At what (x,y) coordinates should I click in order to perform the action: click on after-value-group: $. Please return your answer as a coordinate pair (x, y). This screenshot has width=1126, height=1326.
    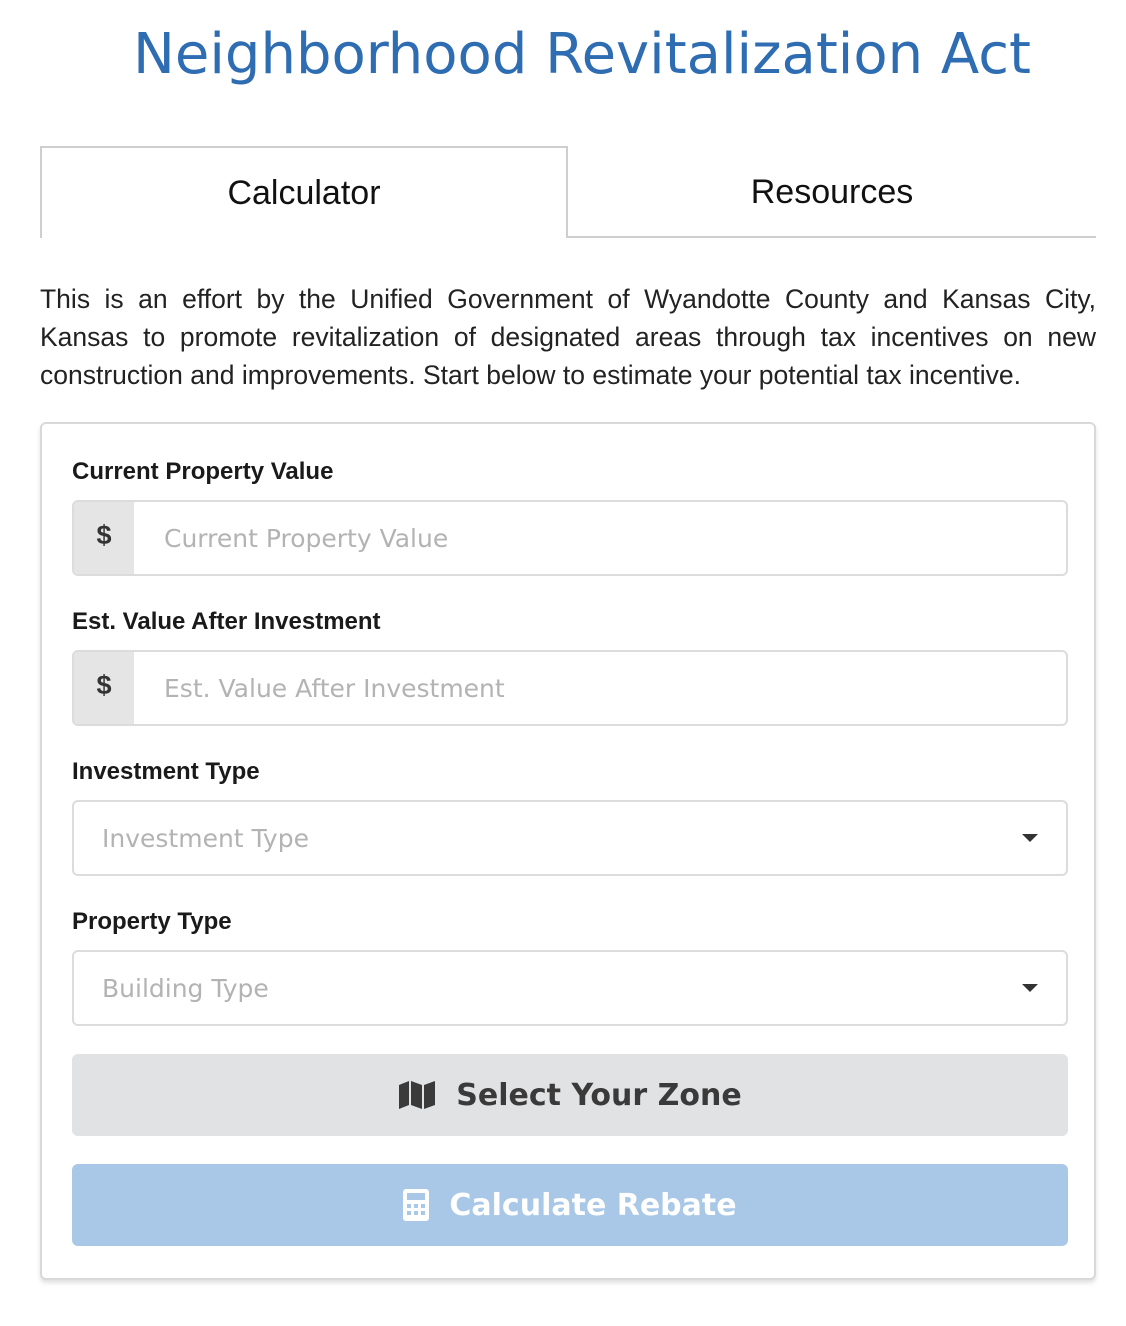
    Looking at the image, I should click on (570, 688).